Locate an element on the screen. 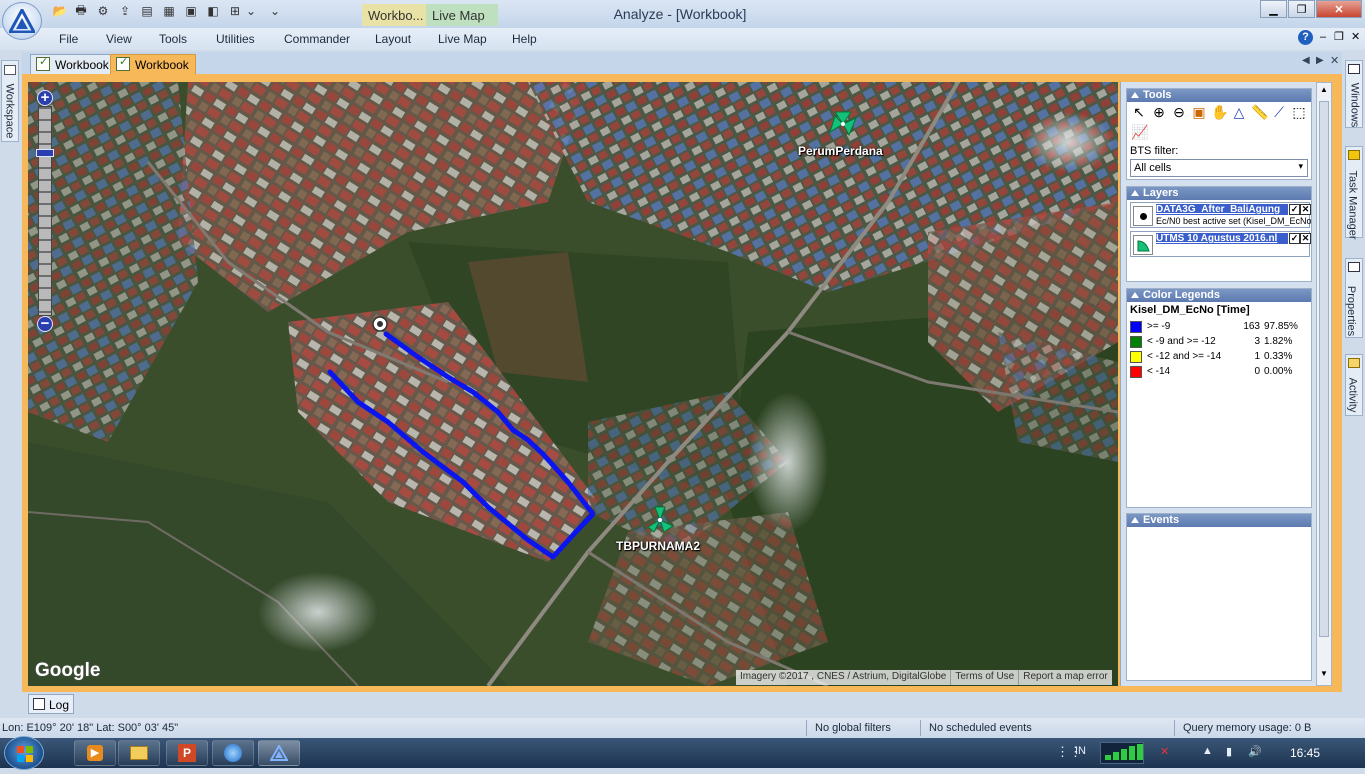  events-header: Events is located at coordinates (1219, 520).